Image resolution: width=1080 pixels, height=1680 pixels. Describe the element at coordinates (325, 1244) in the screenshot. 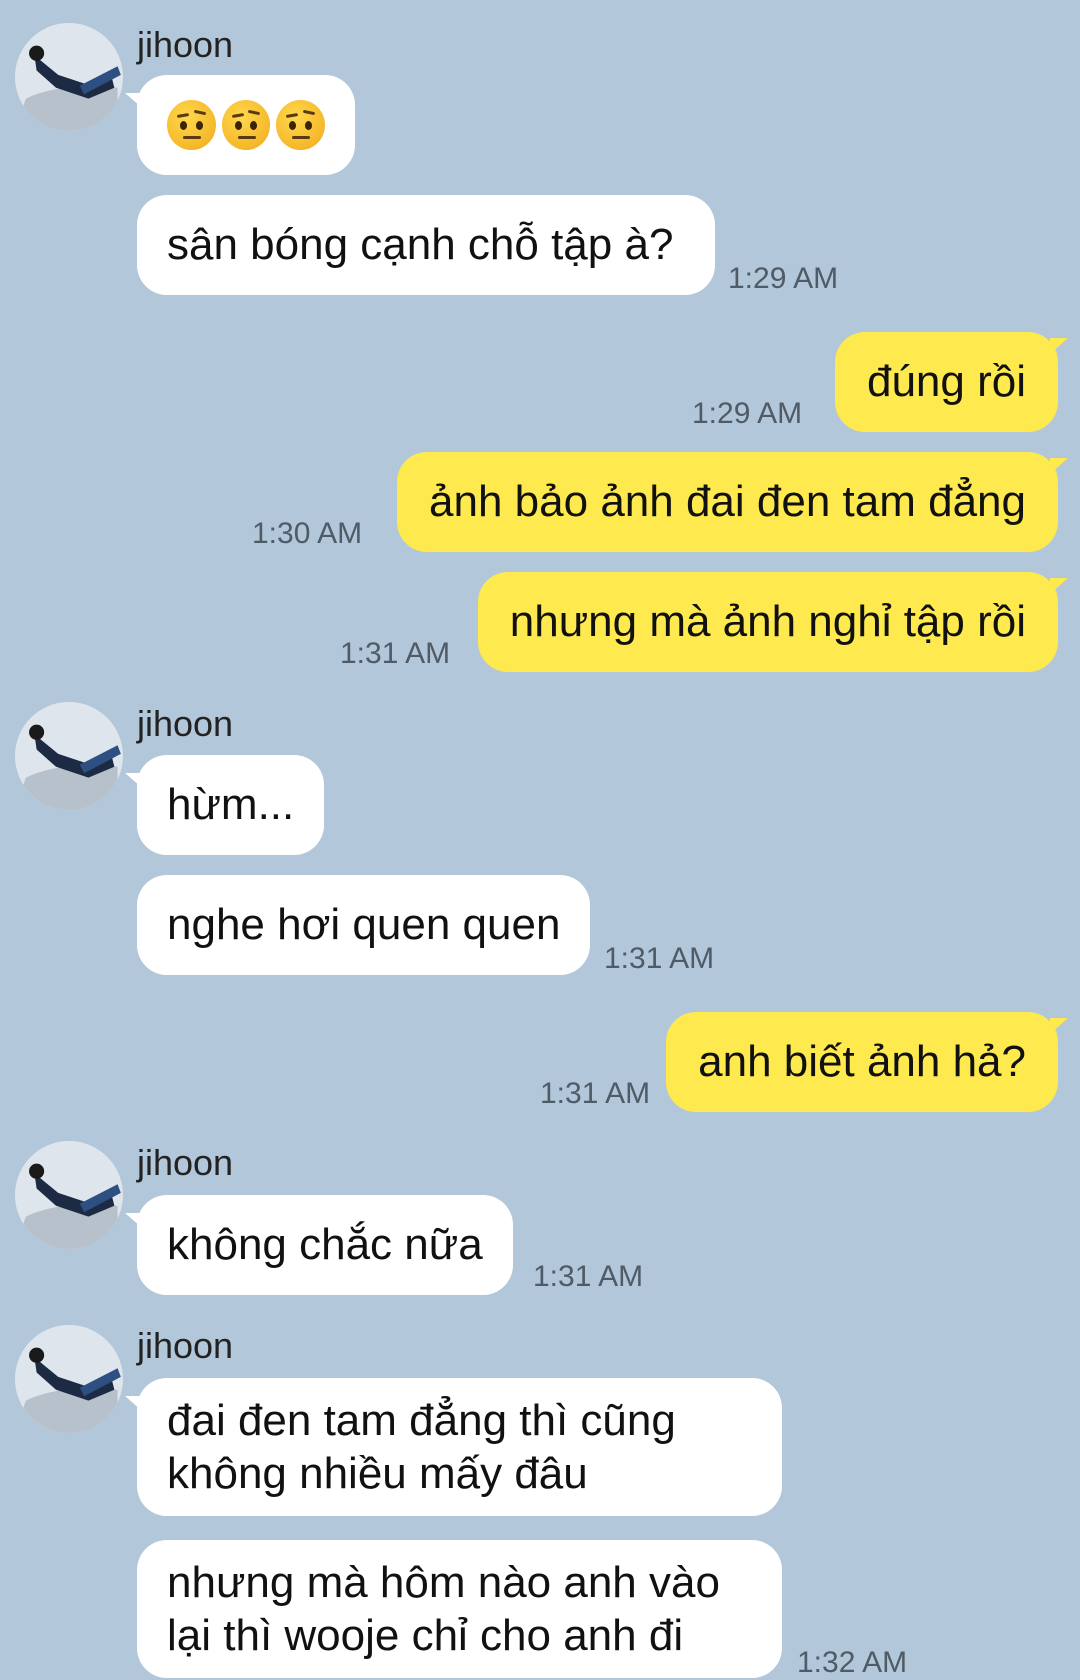

I see `message-text: không chắc nữa` at that location.